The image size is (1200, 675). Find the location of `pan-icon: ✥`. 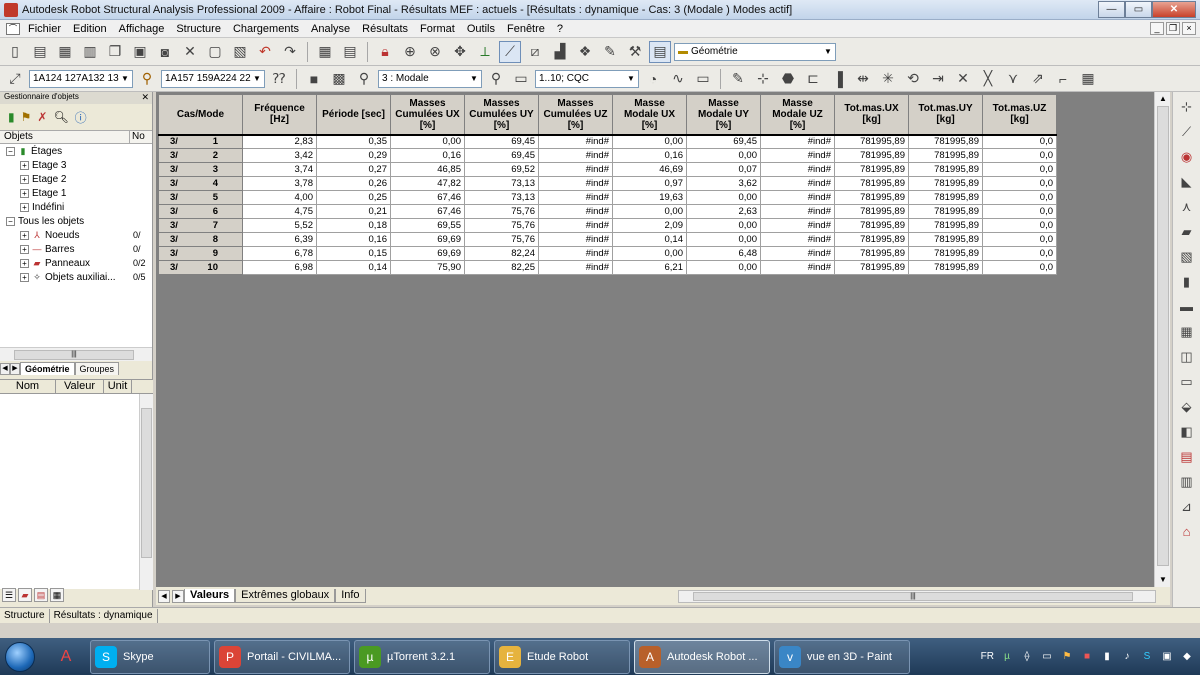

pan-icon: ✥ is located at coordinates (460, 52).